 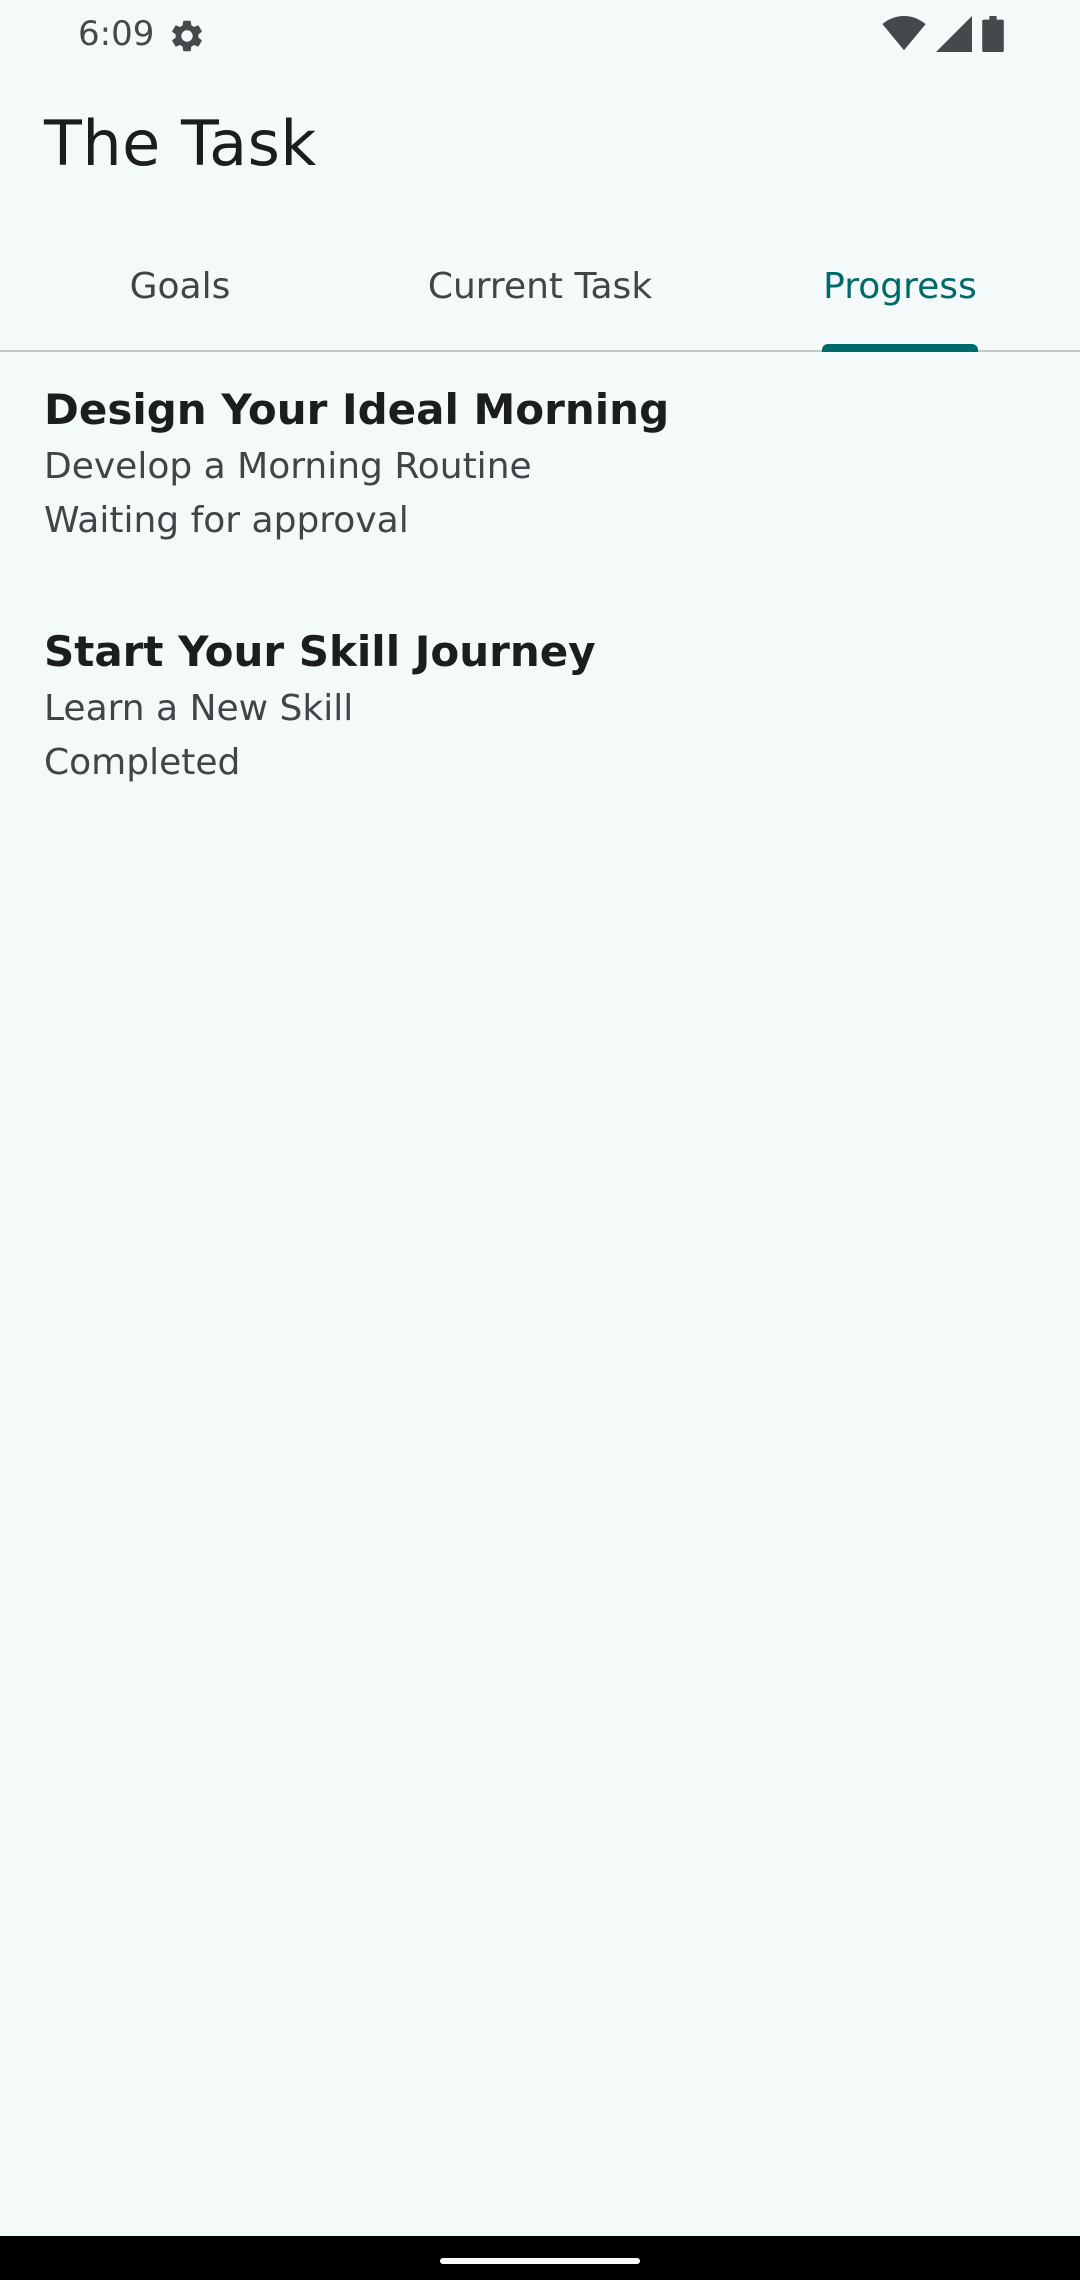 I want to click on progress-item-title: Design Your Ideal Morning, so click(x=357, y=409).